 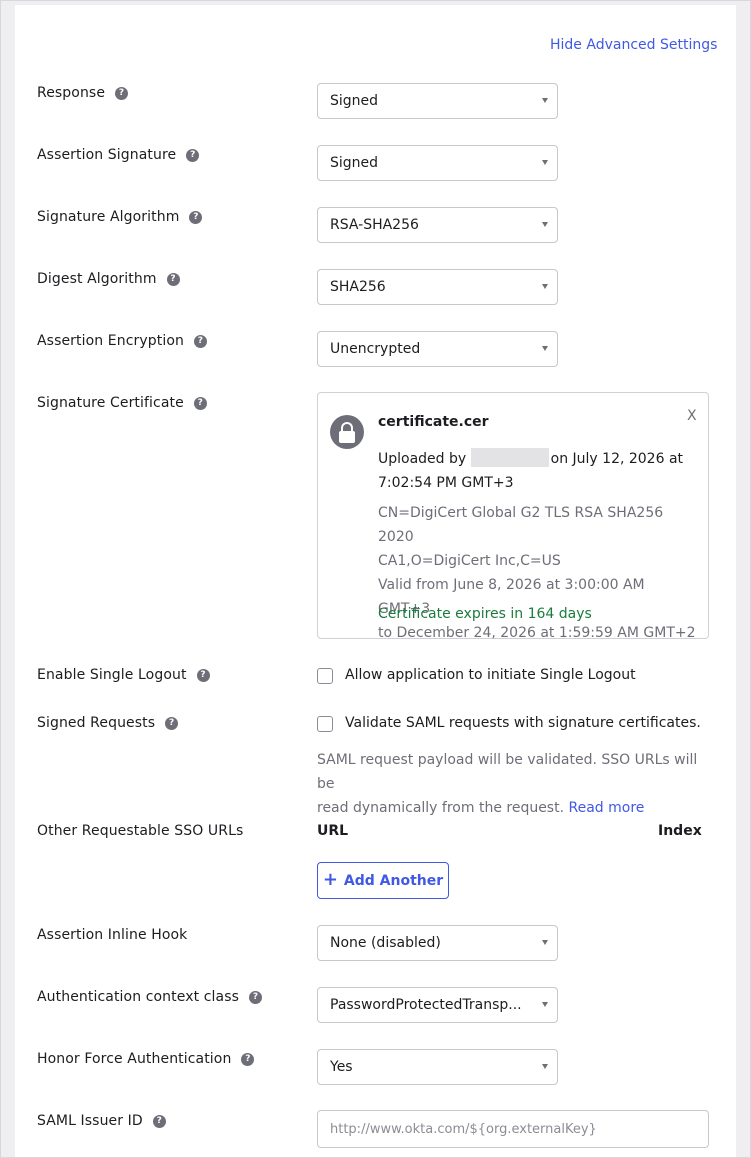 What do you see at coordinates (437, 287) in the screenshot?
I see `digest-algorithm-select: SHA256` at bounding box center [437, 287].